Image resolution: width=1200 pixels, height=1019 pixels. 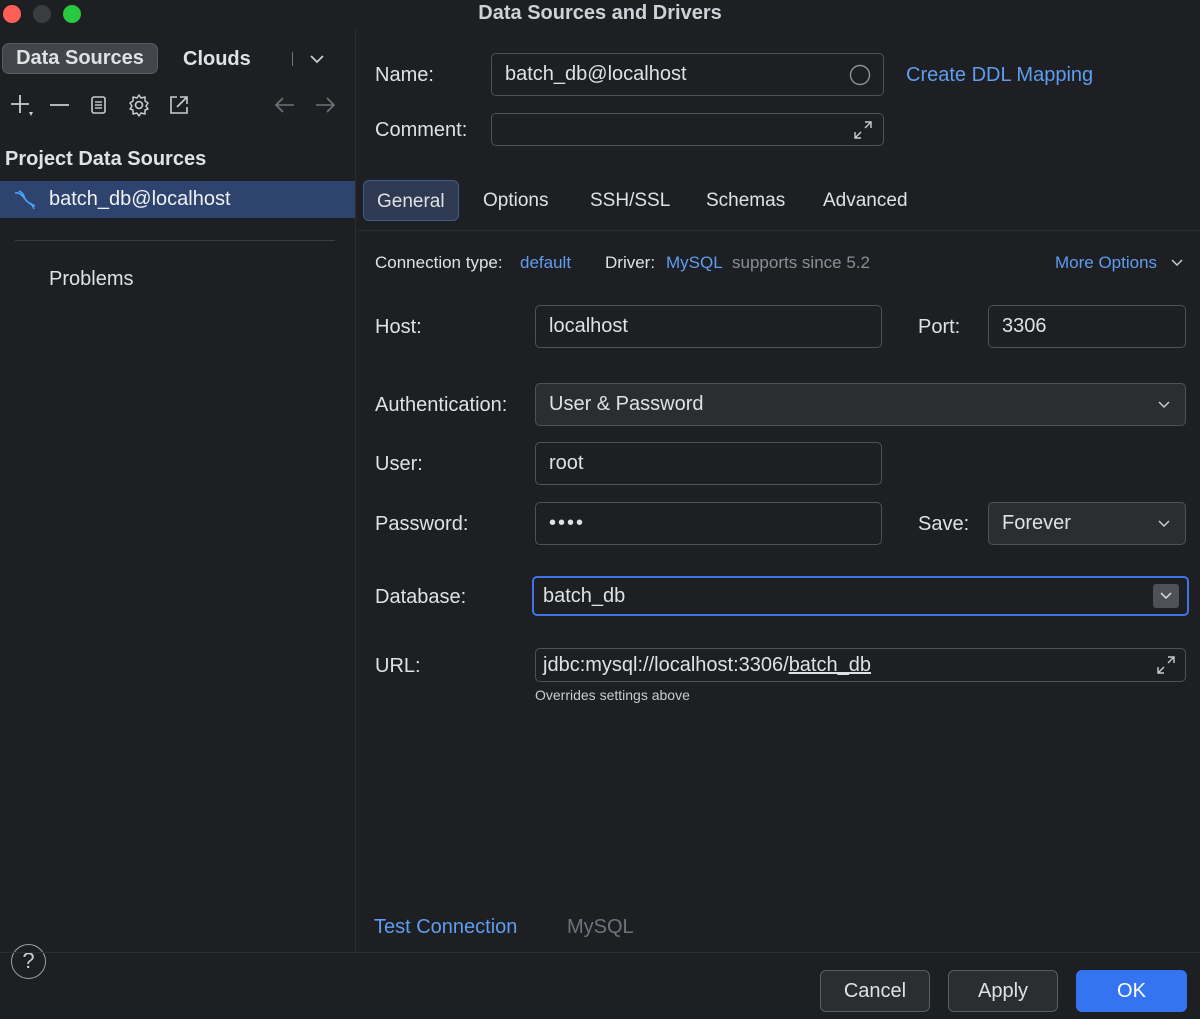 What do you see at coordinates (105, 159) in the screenshot?
I see `project-data-sources-heading: Project Data Sources` at bounding box center [105, 159].